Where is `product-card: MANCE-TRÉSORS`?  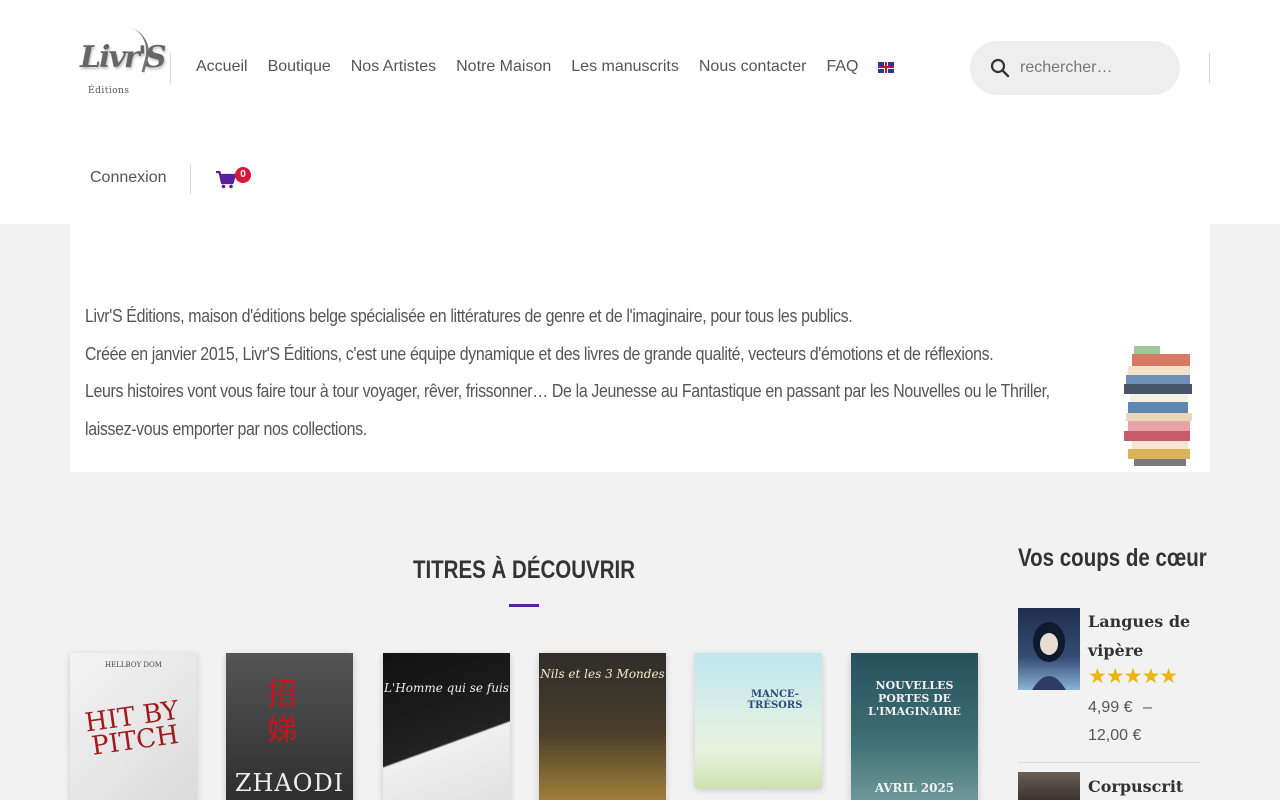
product-card: MANCE-TRÉSORS is located at coordinates (758, 720).